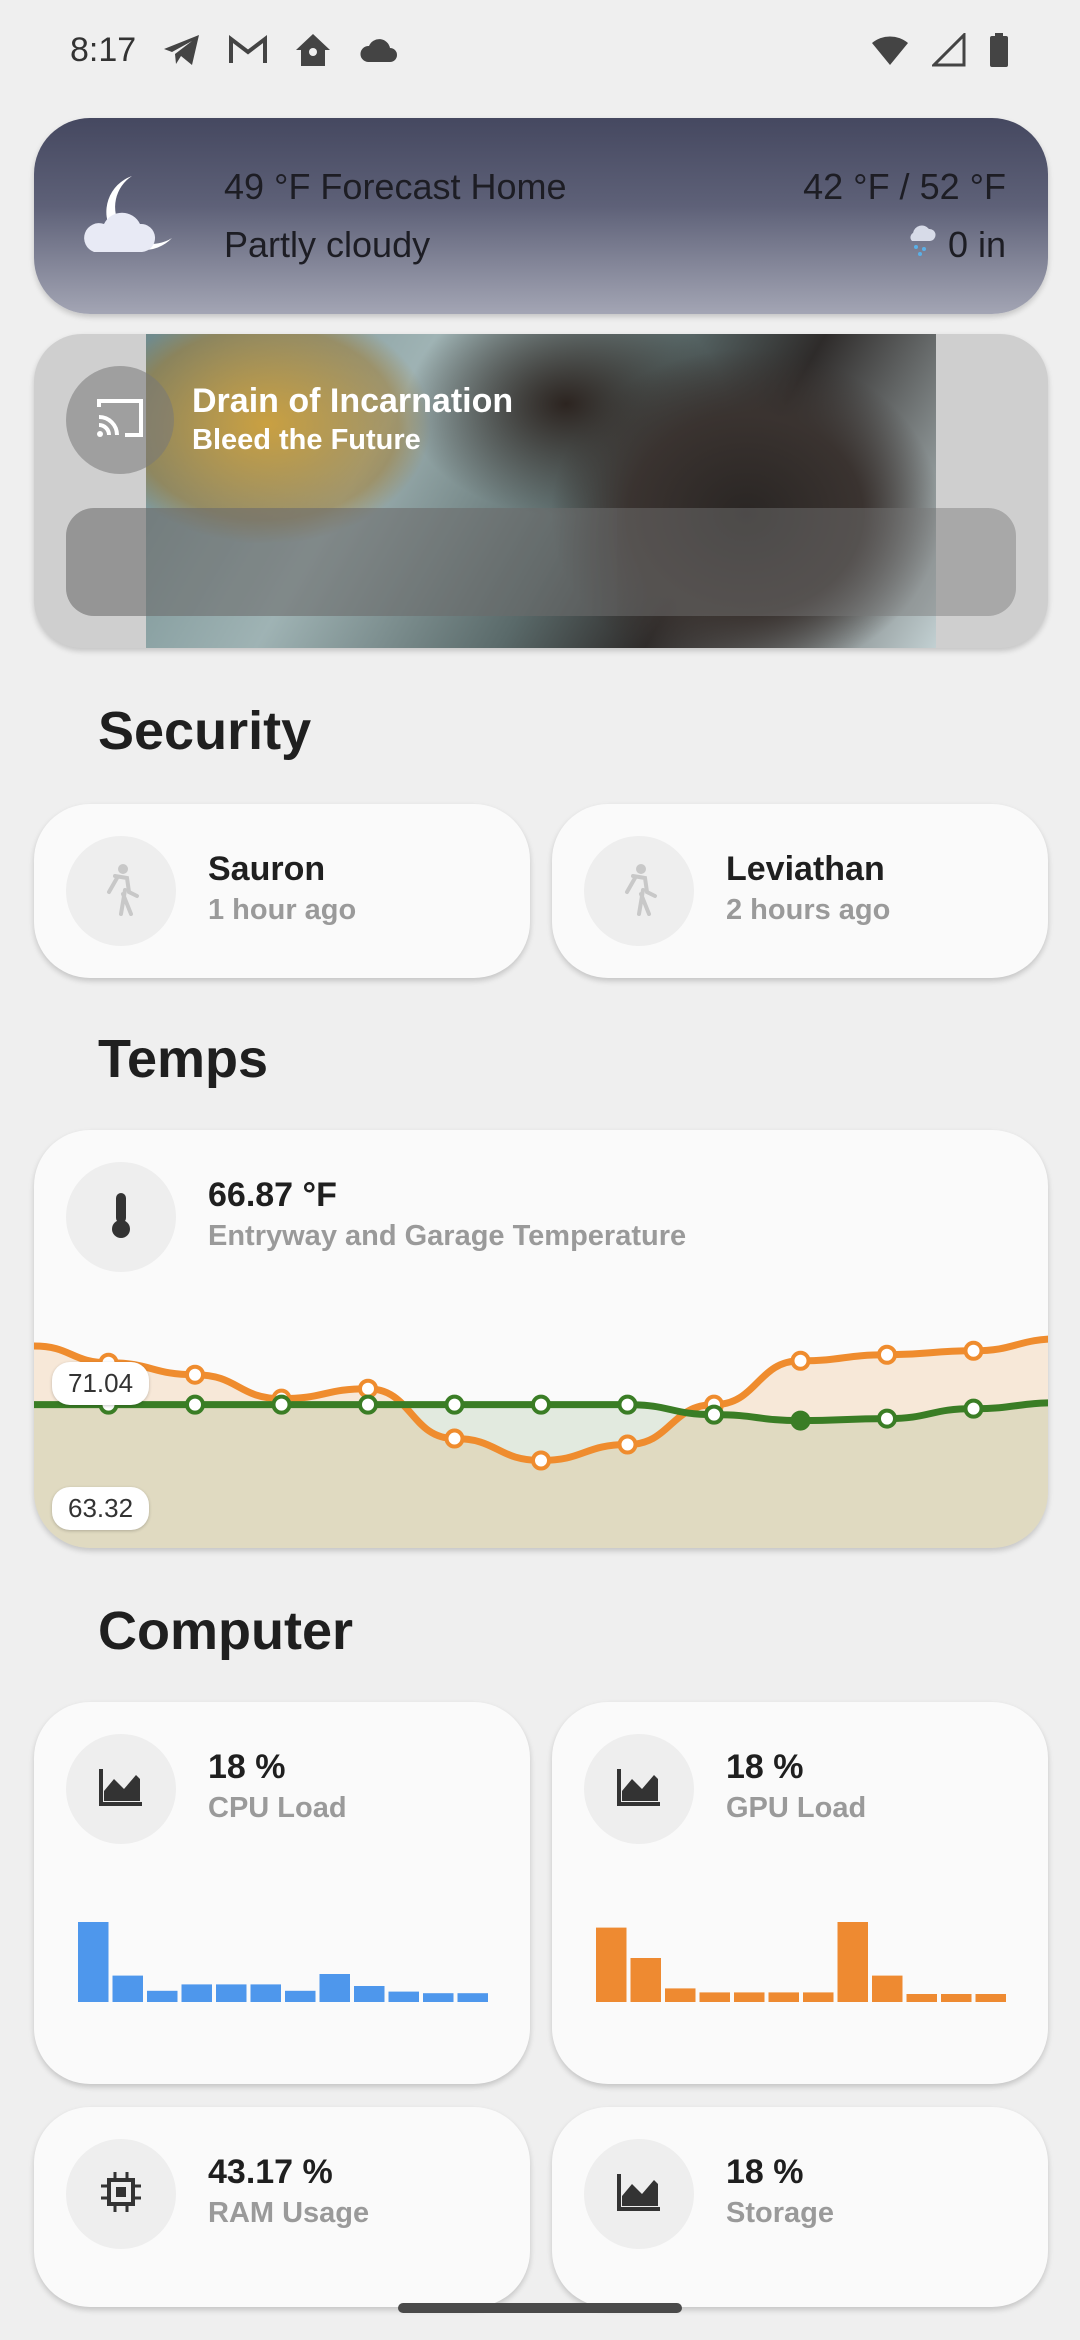 This screenshot has width=1080, height=2340. What do you see at coordinates (313, 50) in the screenshot?
I see `home-assistant-icon` at bounding box center [313, 50].